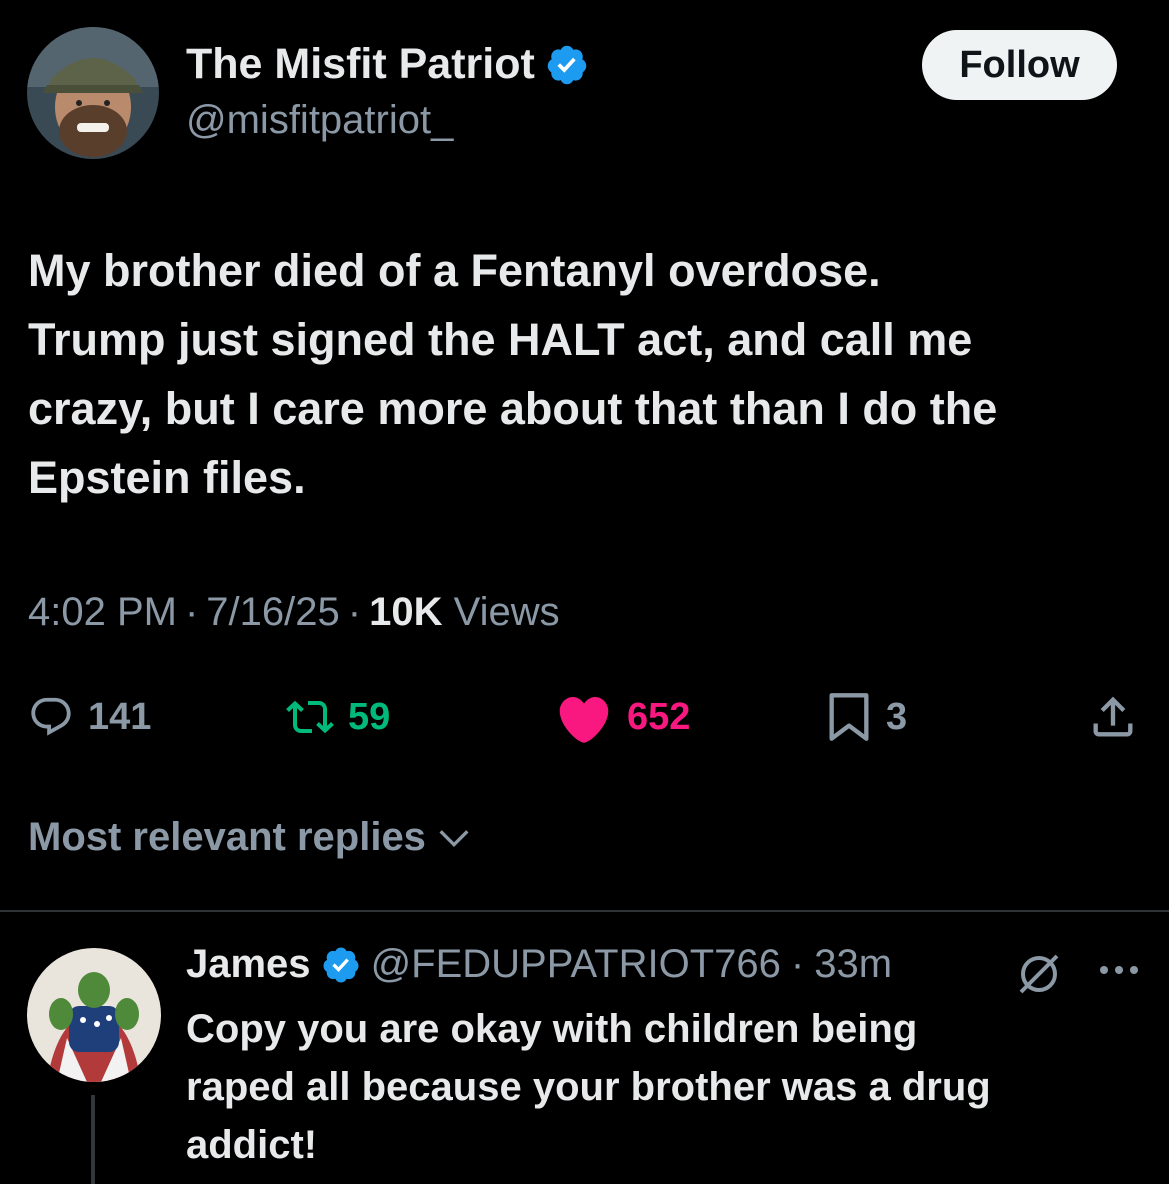  What do you see at coordinates (659, 716) in the screenshot?
I see `like-count: 652` at bounding box center [659, 716].